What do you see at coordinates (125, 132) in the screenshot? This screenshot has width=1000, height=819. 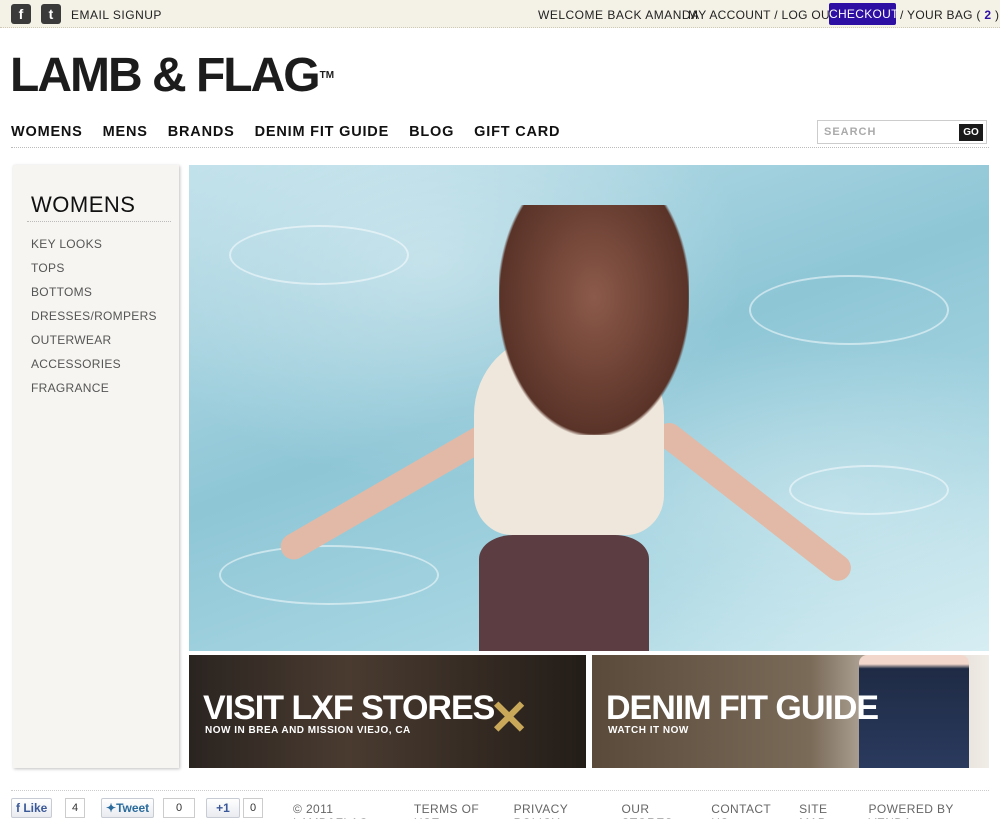 I see `nav-mens: MENS` at bounding box center [125, 132].